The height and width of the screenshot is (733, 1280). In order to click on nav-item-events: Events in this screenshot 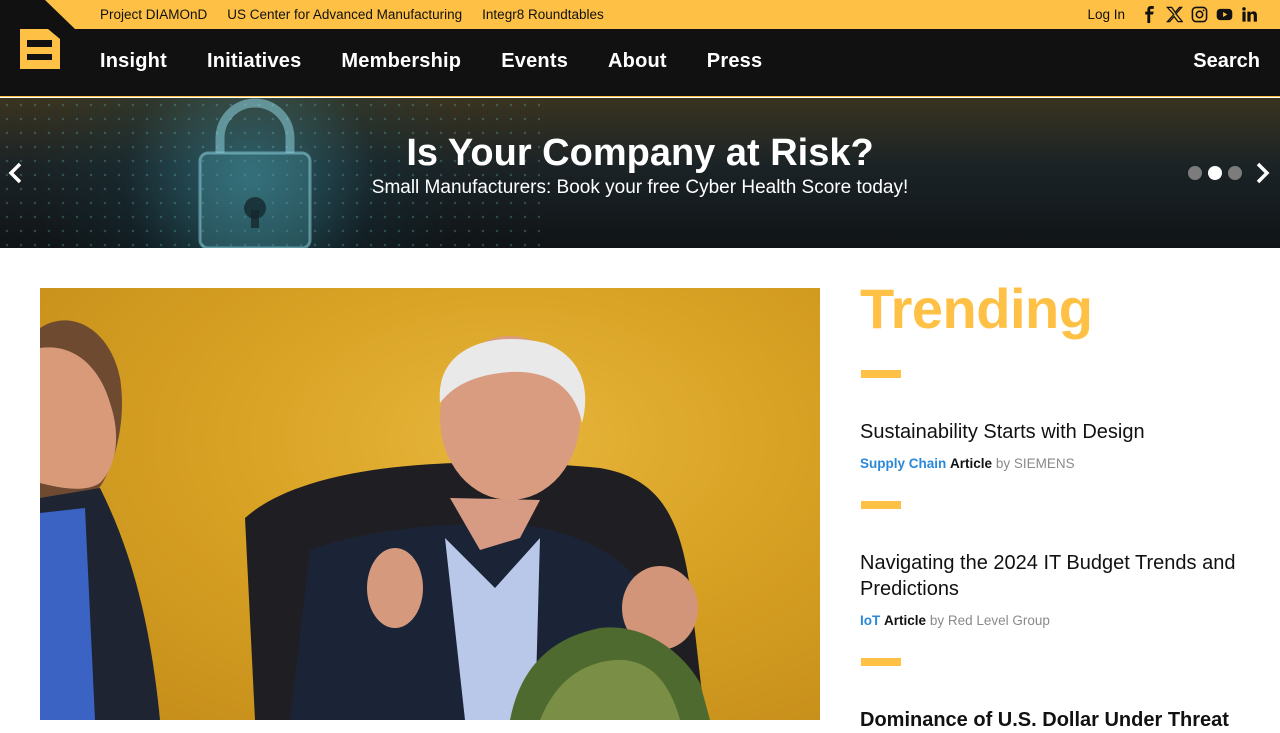, I will do `click(534, 61)`.